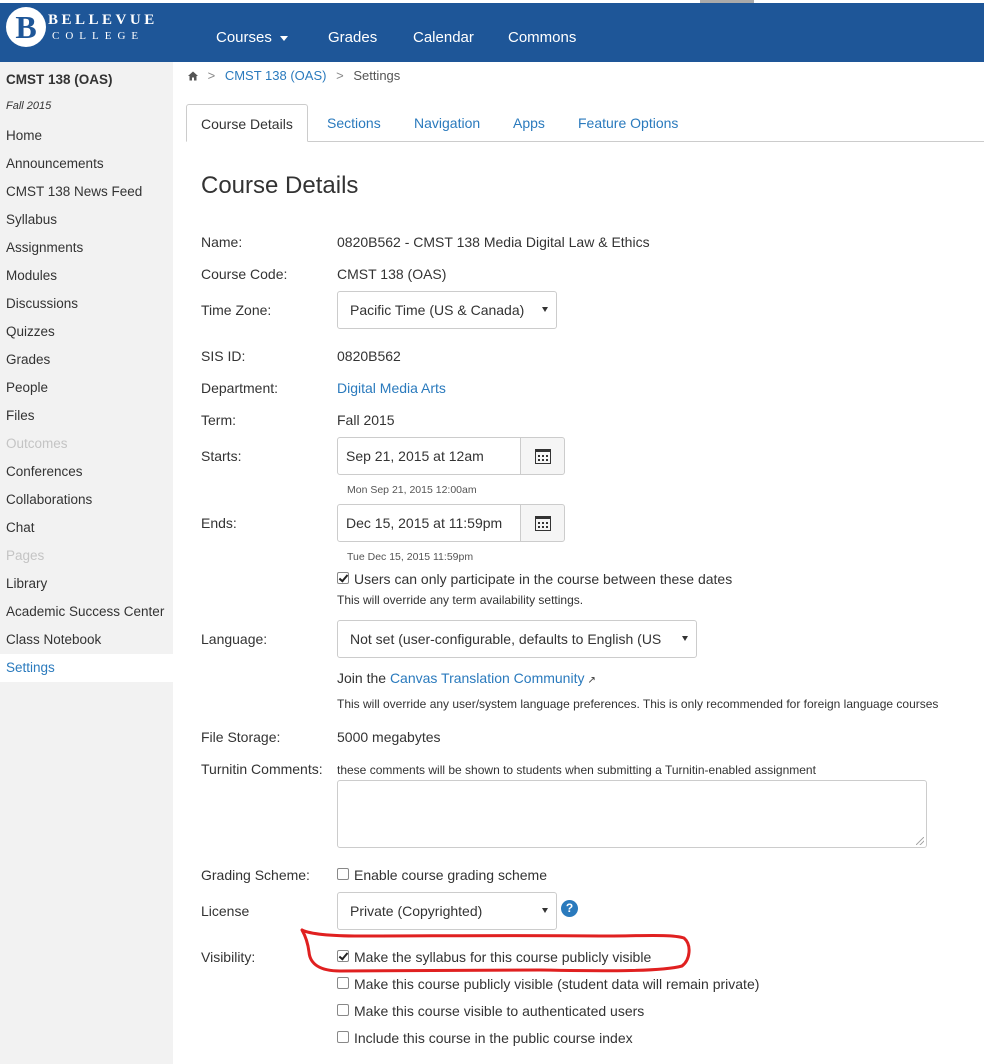  Describe the element at coordinates (343, 1010) in the screenshot. I see `authenticated-visible-checkbox` at that location.